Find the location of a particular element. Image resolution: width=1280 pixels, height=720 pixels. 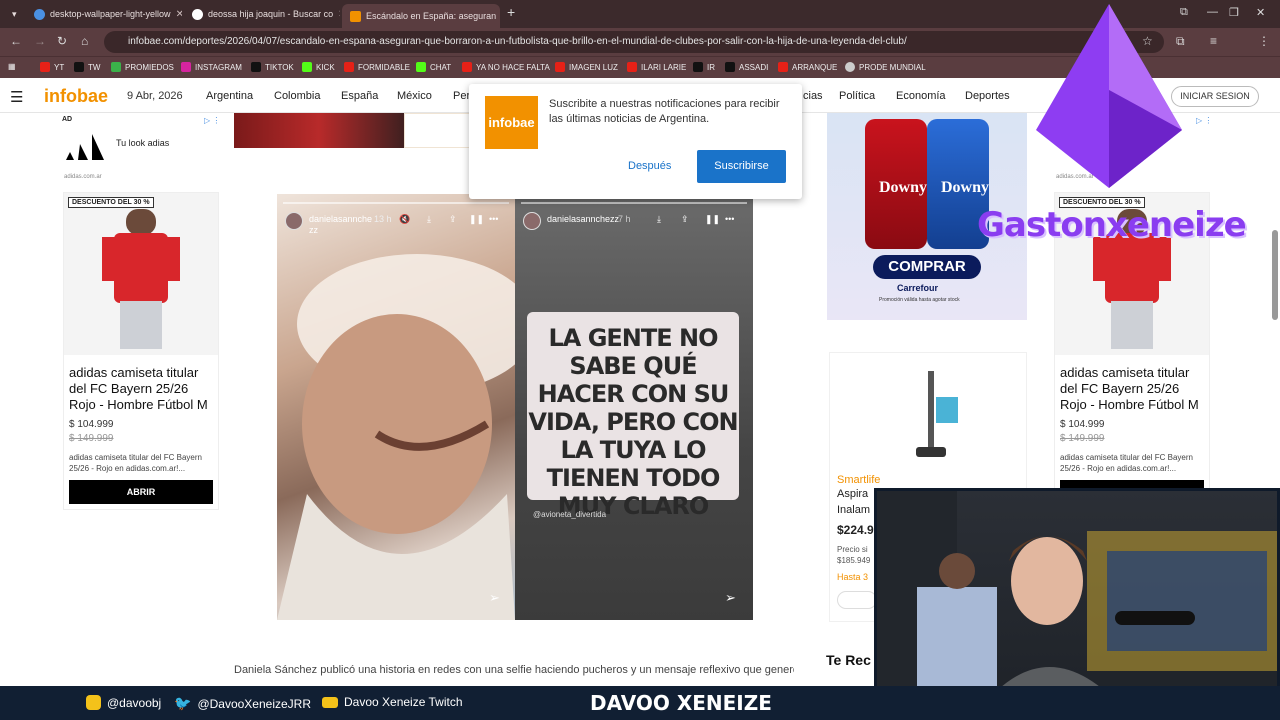

nav-economia: Economía is located at coordinates (921, 96).